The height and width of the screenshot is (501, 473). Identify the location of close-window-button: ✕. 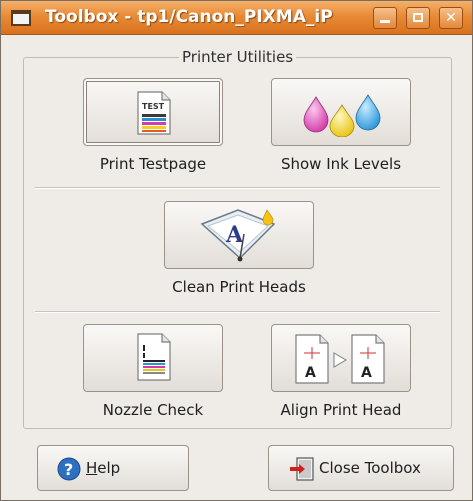
(451, 18).